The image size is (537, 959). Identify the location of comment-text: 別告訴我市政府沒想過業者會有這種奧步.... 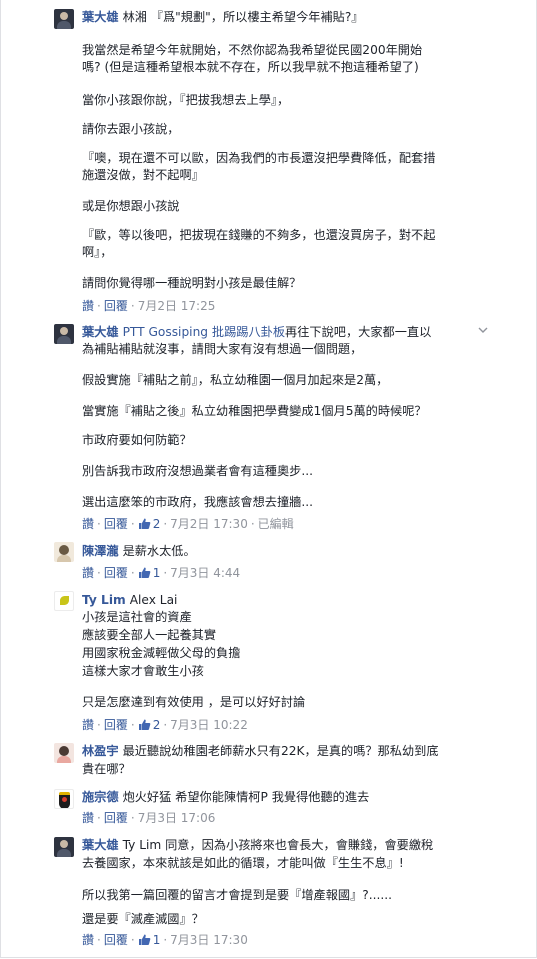
(197, 471).